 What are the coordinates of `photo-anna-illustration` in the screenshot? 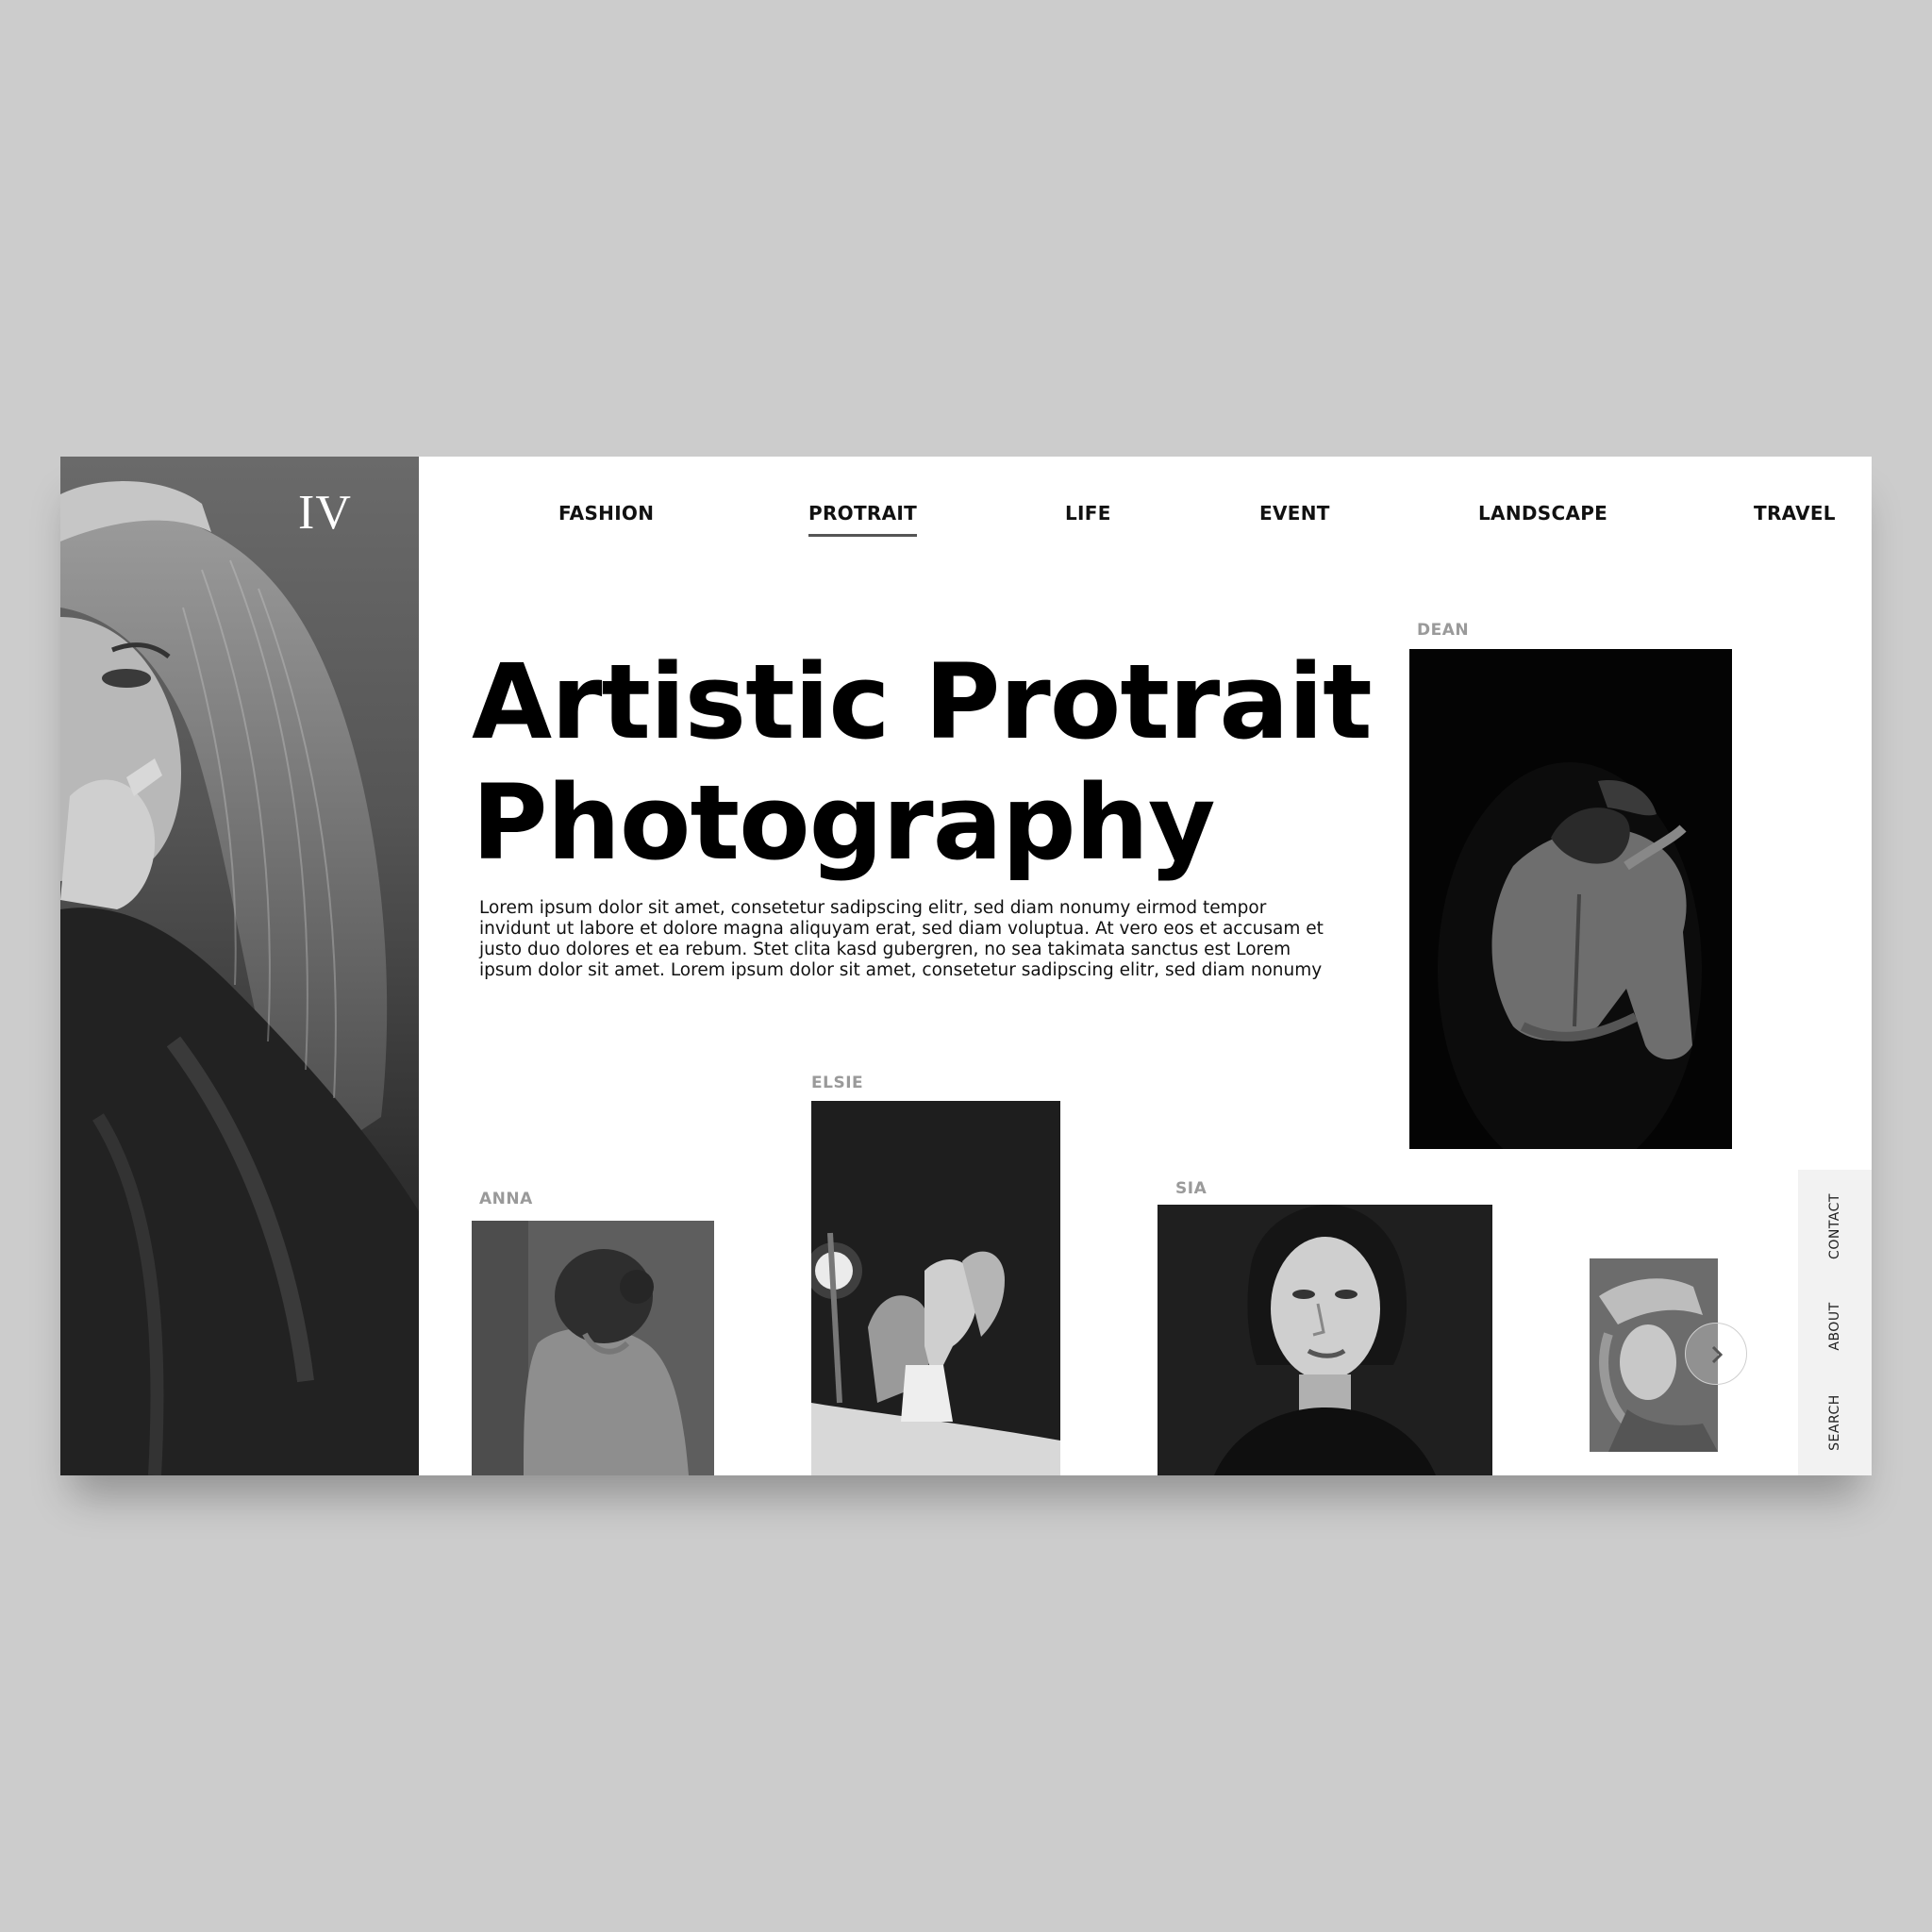 It's located at (593, 1348).